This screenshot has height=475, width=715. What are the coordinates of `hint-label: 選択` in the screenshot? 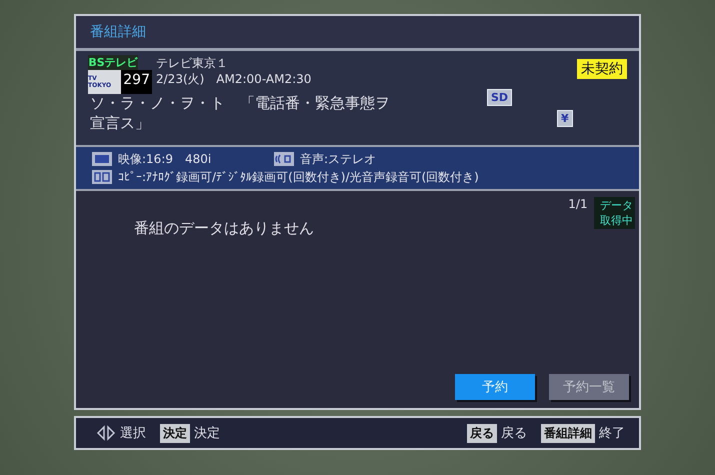 It's located at (133, 433).